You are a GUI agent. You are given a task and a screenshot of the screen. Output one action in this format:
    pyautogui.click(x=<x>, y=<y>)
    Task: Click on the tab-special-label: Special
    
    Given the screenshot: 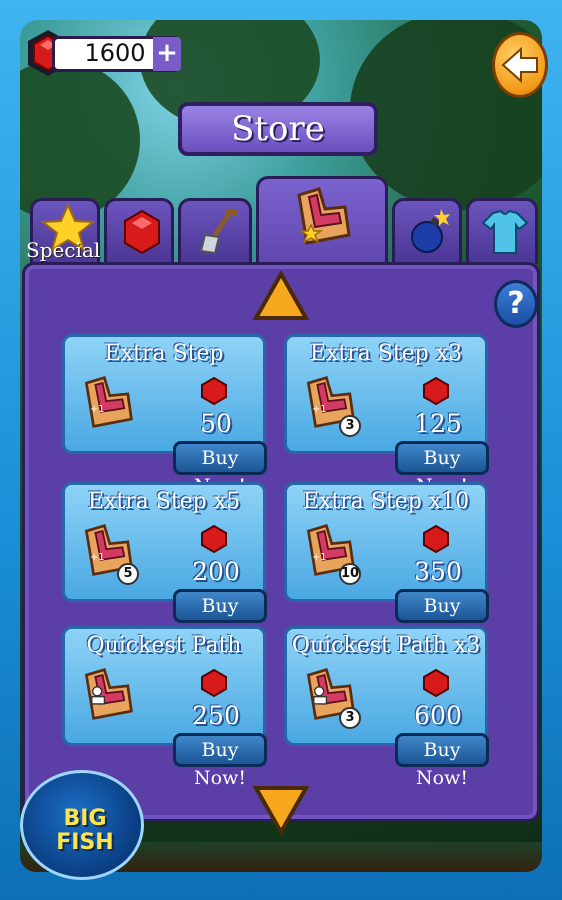 What is the action you would take?
    pyautogui.click(x=63, y=250)
    